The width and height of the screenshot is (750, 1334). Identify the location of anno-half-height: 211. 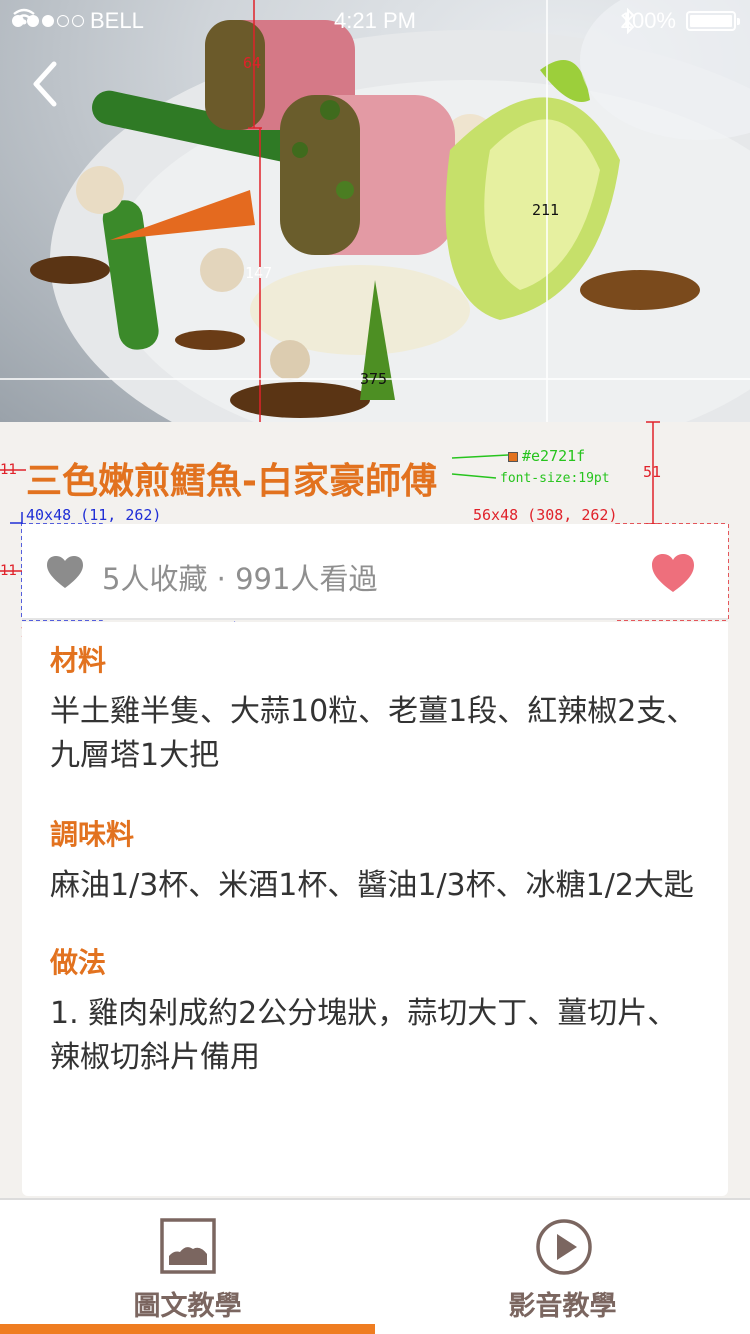
(546, 210).